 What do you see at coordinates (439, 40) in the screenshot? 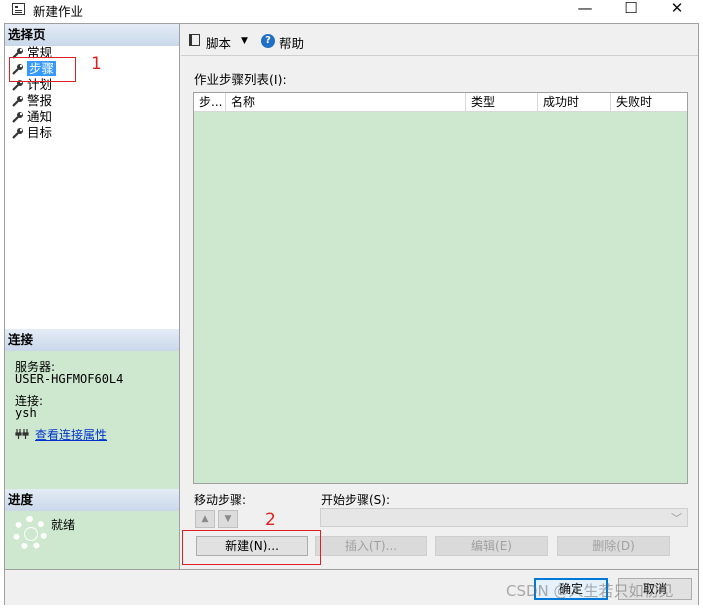
I see `toolbar: 脚本 ▼ ? 帮助` at bounding box center [439, 40].